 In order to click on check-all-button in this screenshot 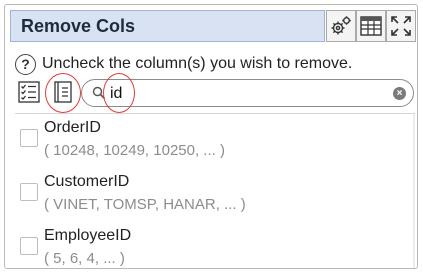, I will do `click(29, 92)`.